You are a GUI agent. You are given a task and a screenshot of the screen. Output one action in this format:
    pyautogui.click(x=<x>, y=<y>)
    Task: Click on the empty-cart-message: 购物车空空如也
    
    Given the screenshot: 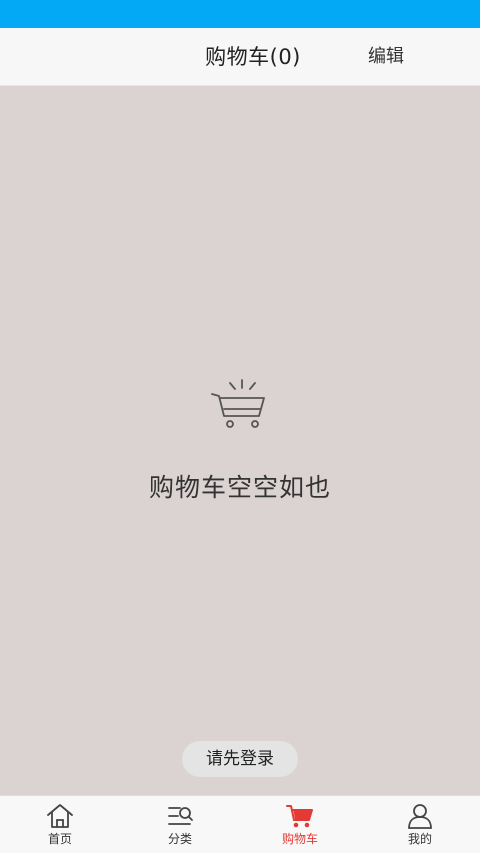 What is the action you would take?
    pyautogui.click(x=239, y=487)
    